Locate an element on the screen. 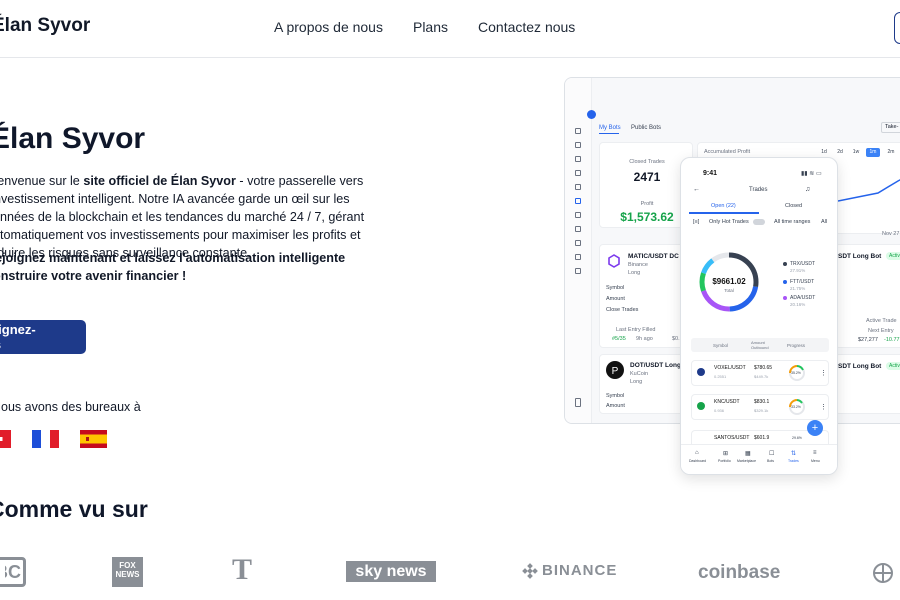 Image resolution: width=900 pixels, height=600 pixels. trade-sub2: $449.7k is located at coordinates (761, 376).